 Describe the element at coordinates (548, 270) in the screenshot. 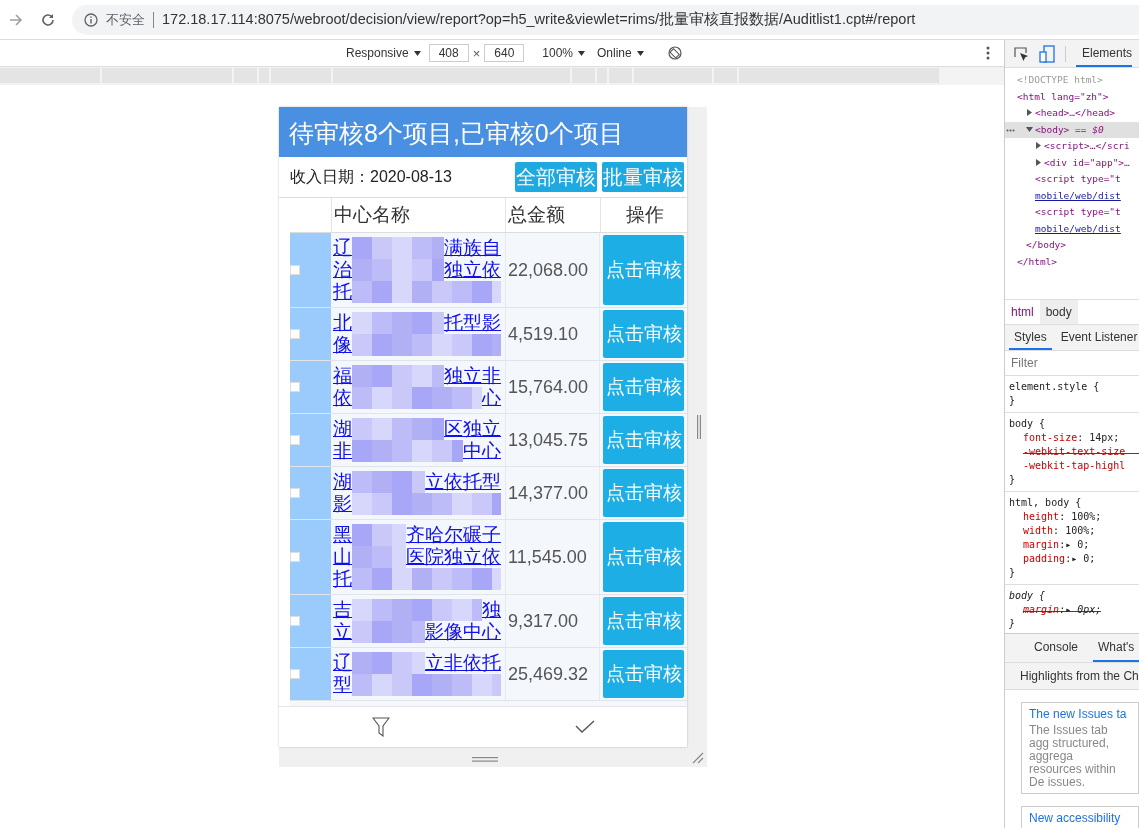

I see `amount-text: 22,068.00` at that location.